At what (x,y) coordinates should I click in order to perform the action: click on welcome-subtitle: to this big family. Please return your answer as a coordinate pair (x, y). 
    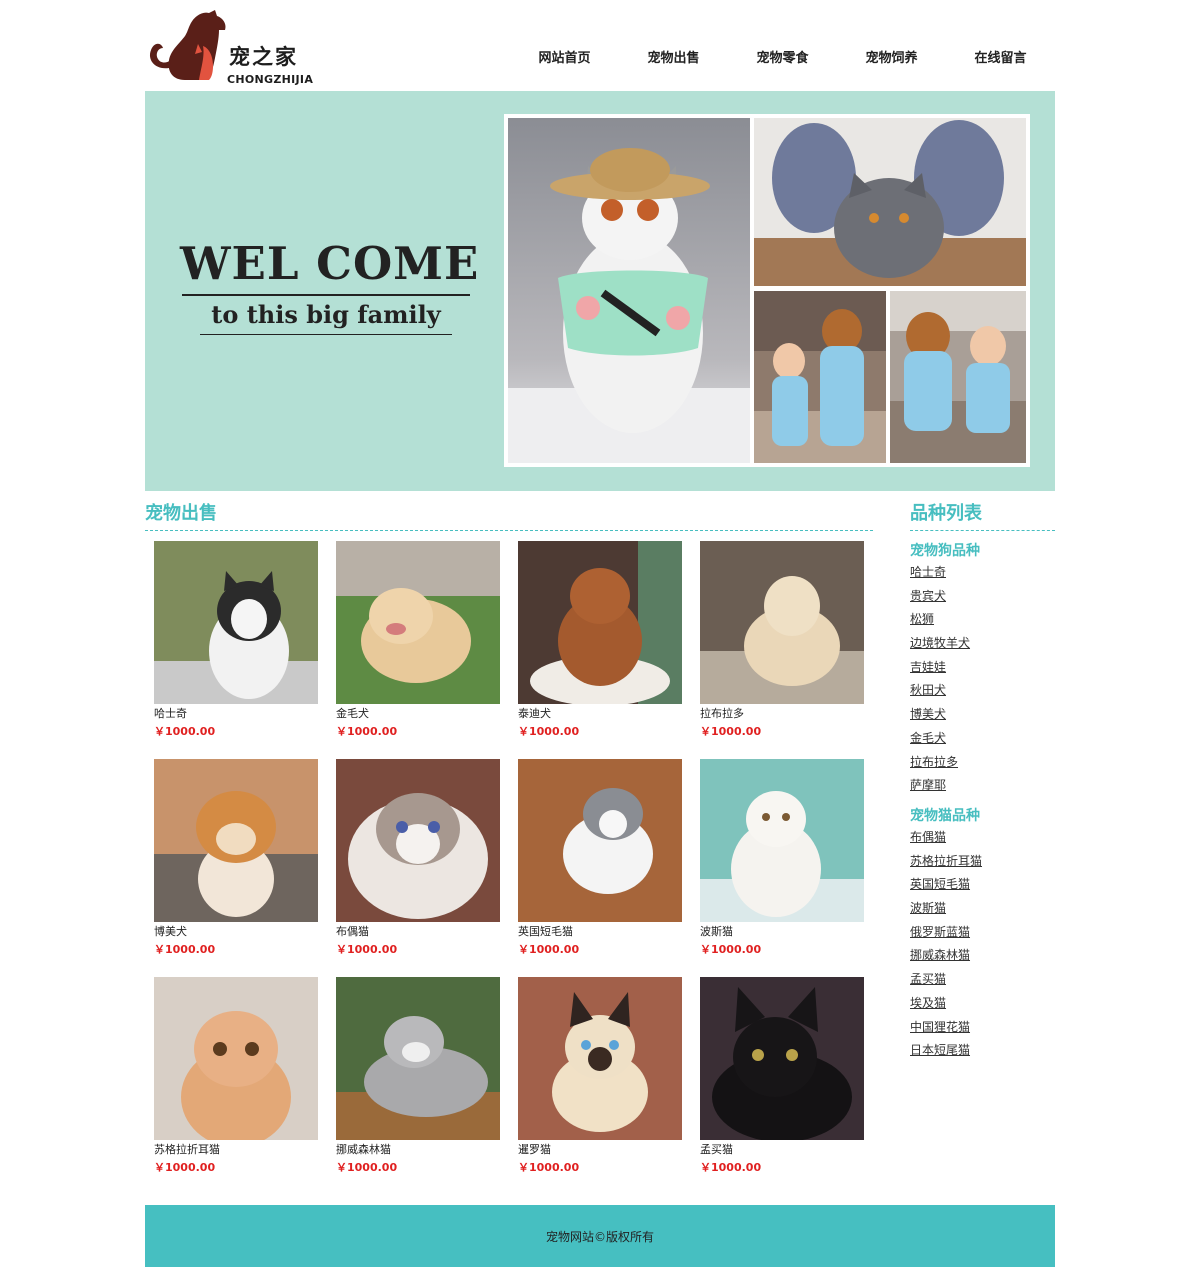
    Looking at the image, I should click on (326, 314).